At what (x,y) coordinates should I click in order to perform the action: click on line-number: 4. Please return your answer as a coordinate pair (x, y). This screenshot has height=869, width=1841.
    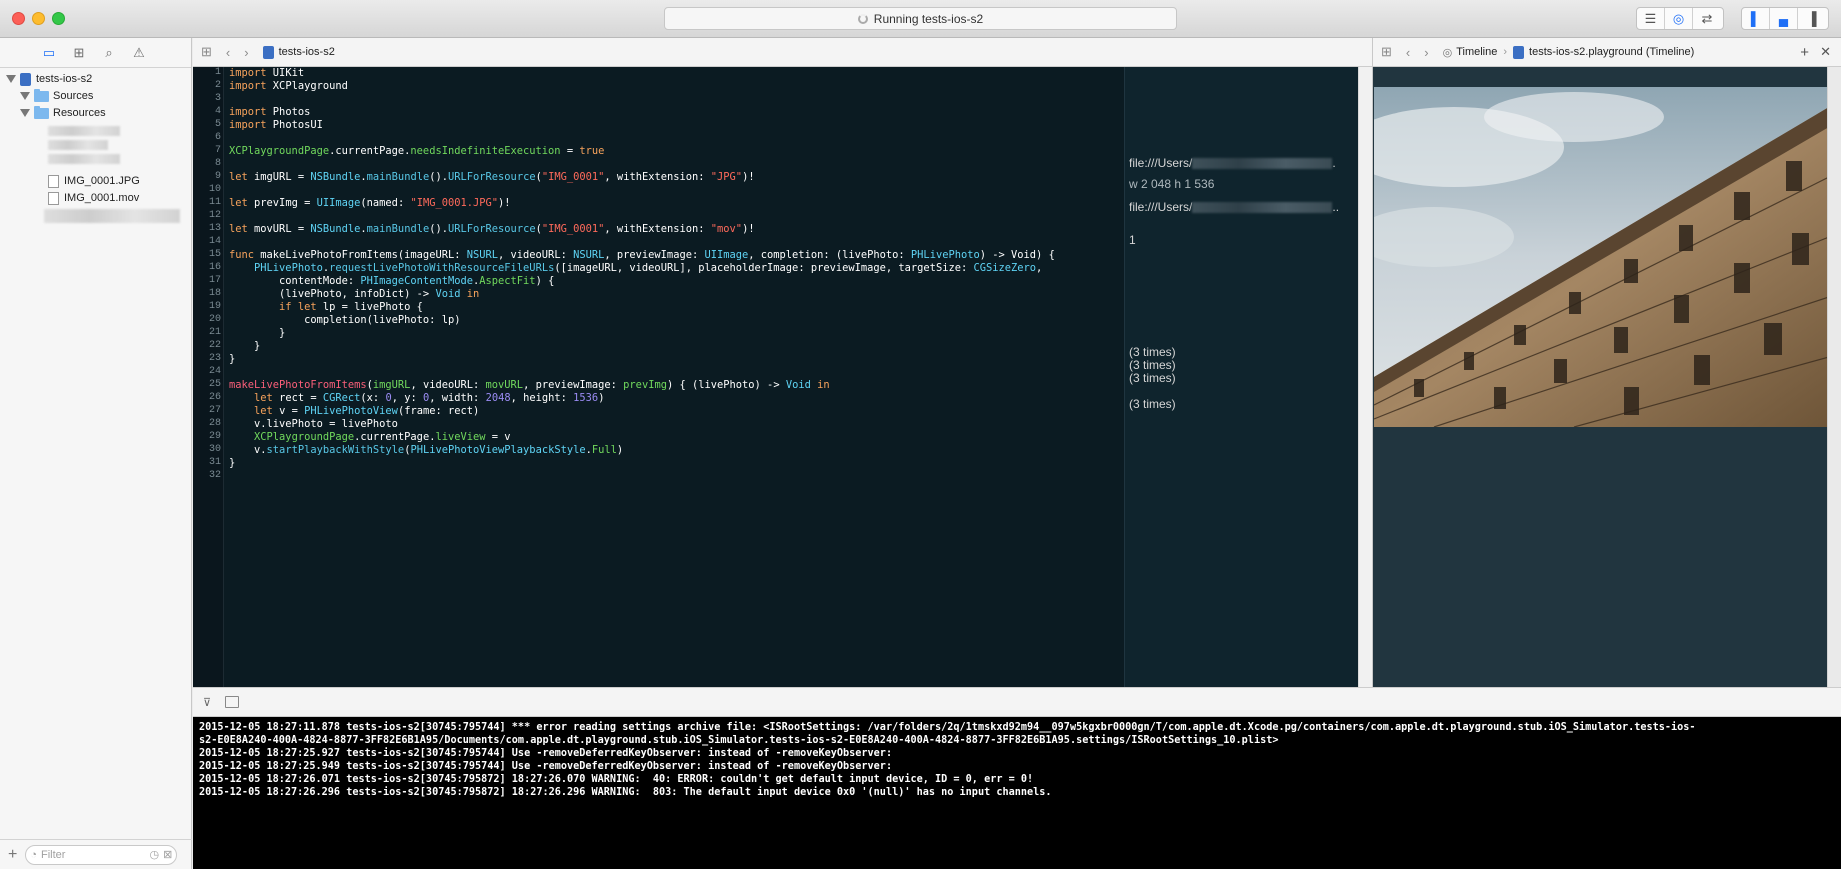
    Looking at the image, I should click on (217, 111).